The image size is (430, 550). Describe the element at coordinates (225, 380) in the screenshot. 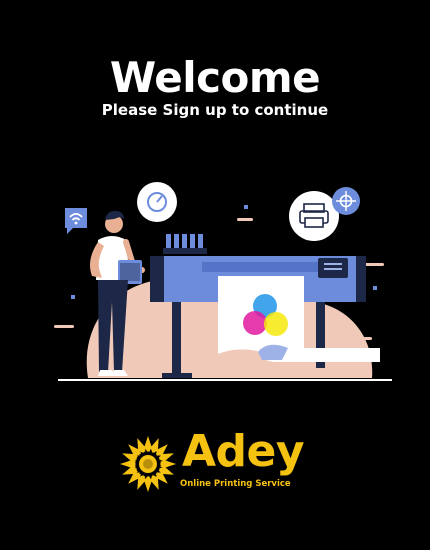

I see `ground-line` at that location.